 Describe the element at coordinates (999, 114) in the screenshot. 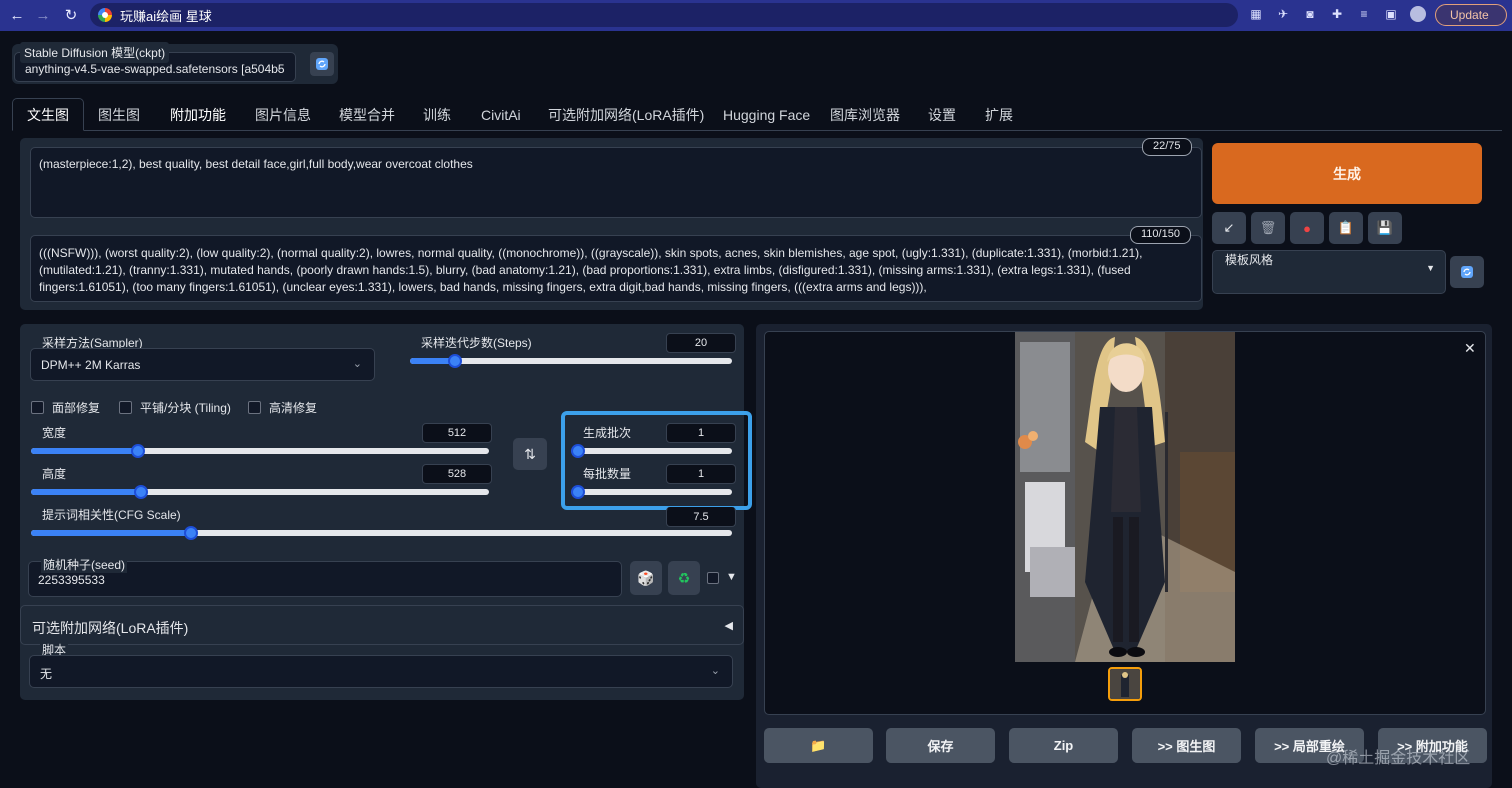

I see `tab-extensions: 扩展` at that location.